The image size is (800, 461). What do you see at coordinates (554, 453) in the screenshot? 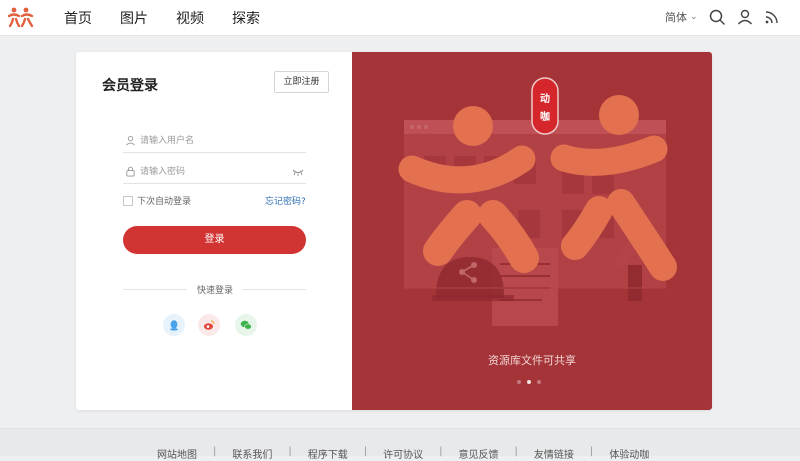
I see `footer-link-friends: 友情链接` at bounding box center [554, 453].